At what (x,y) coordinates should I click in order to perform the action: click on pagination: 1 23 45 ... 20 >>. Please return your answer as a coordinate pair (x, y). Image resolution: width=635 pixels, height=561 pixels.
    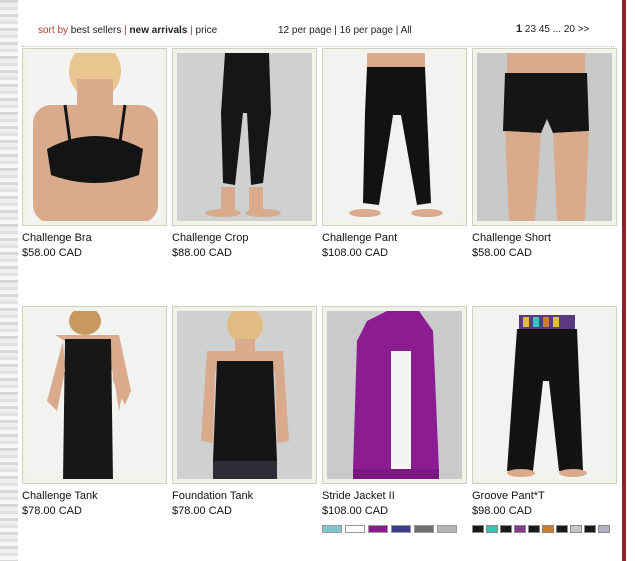
    Looking at the image, I should click on (552, 29).